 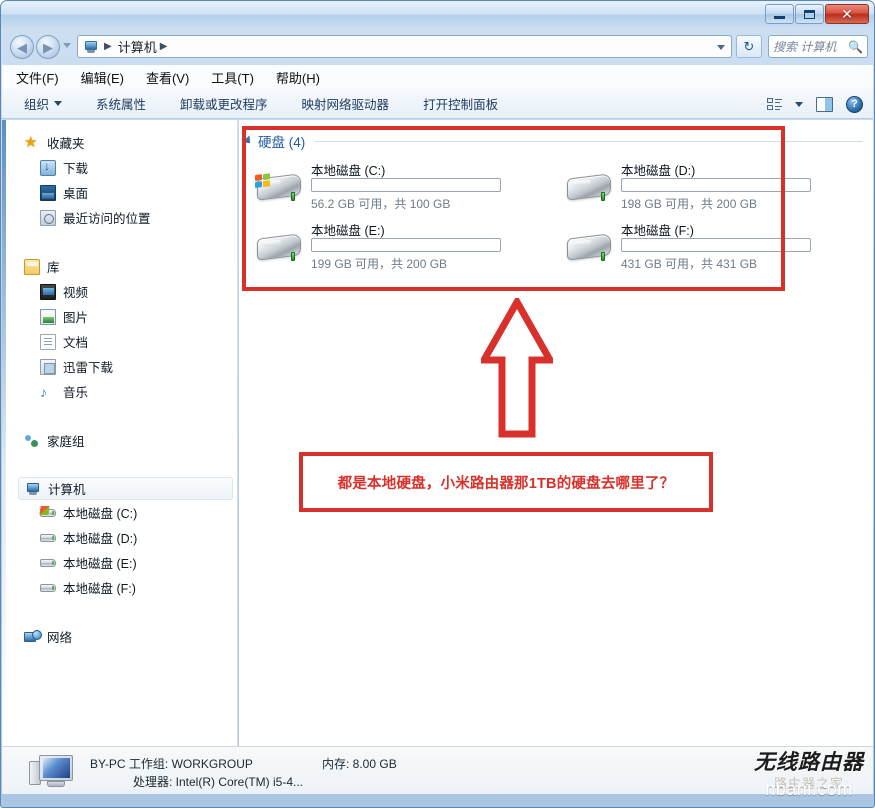 What do you see at coordinates (48, 192) in the screenshot?
I see `desktop-icon` at bounding box center [48, 192].